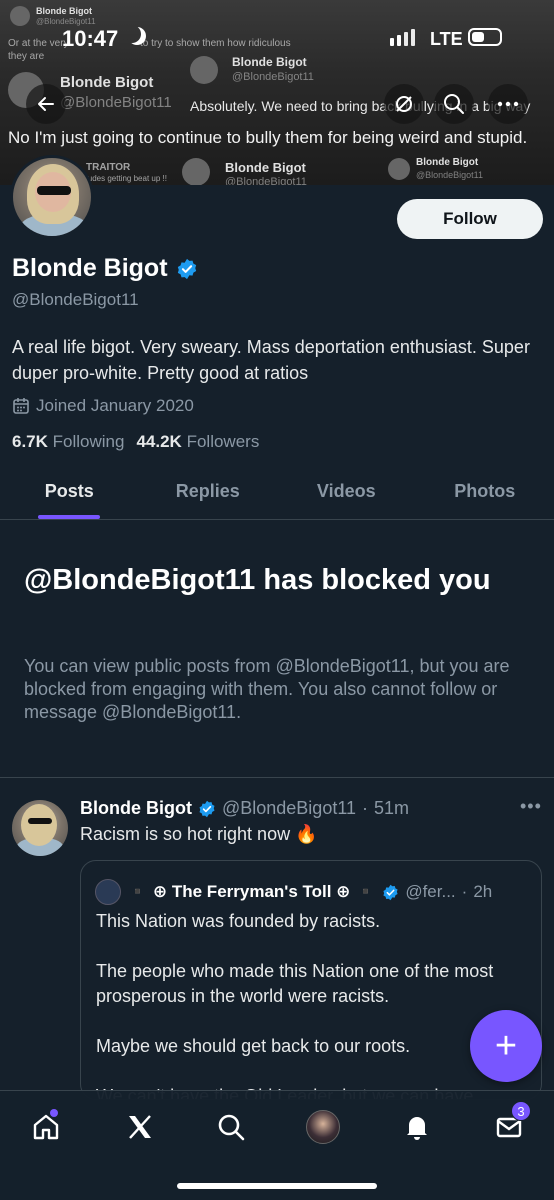  Describe the element at coordinates (257, 580) in the screenshot. I see `blocked-title: @BlondeBigot11 has blocked you` at that location.